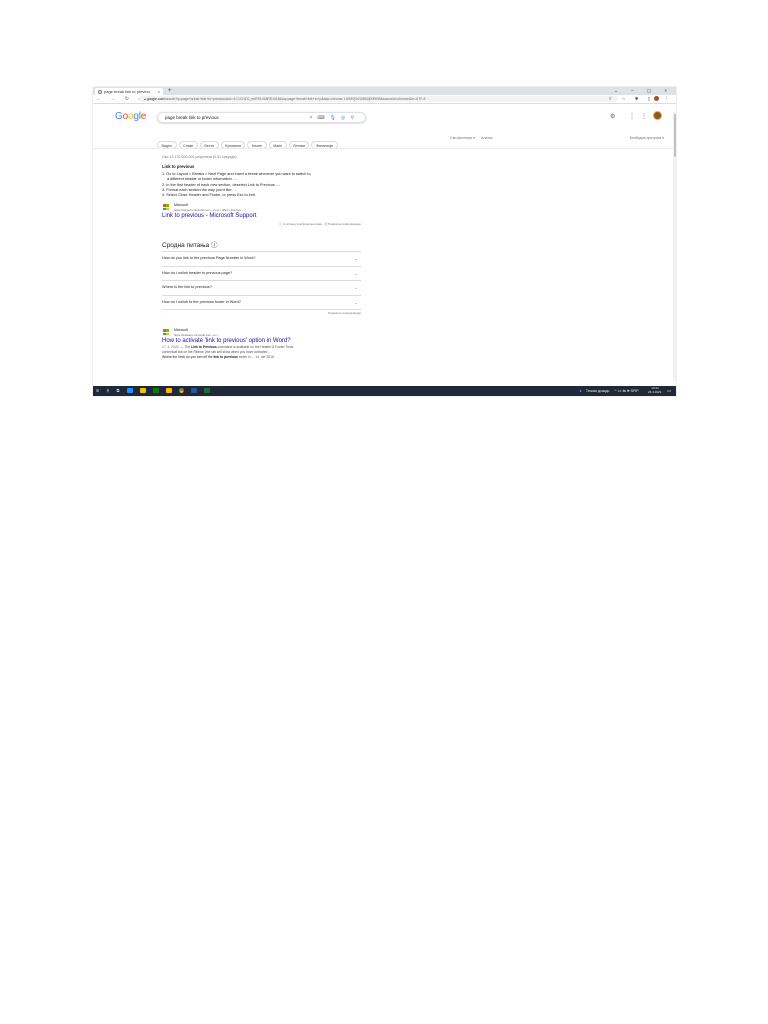  I want to click on profile-avatar, so click(657, 98).